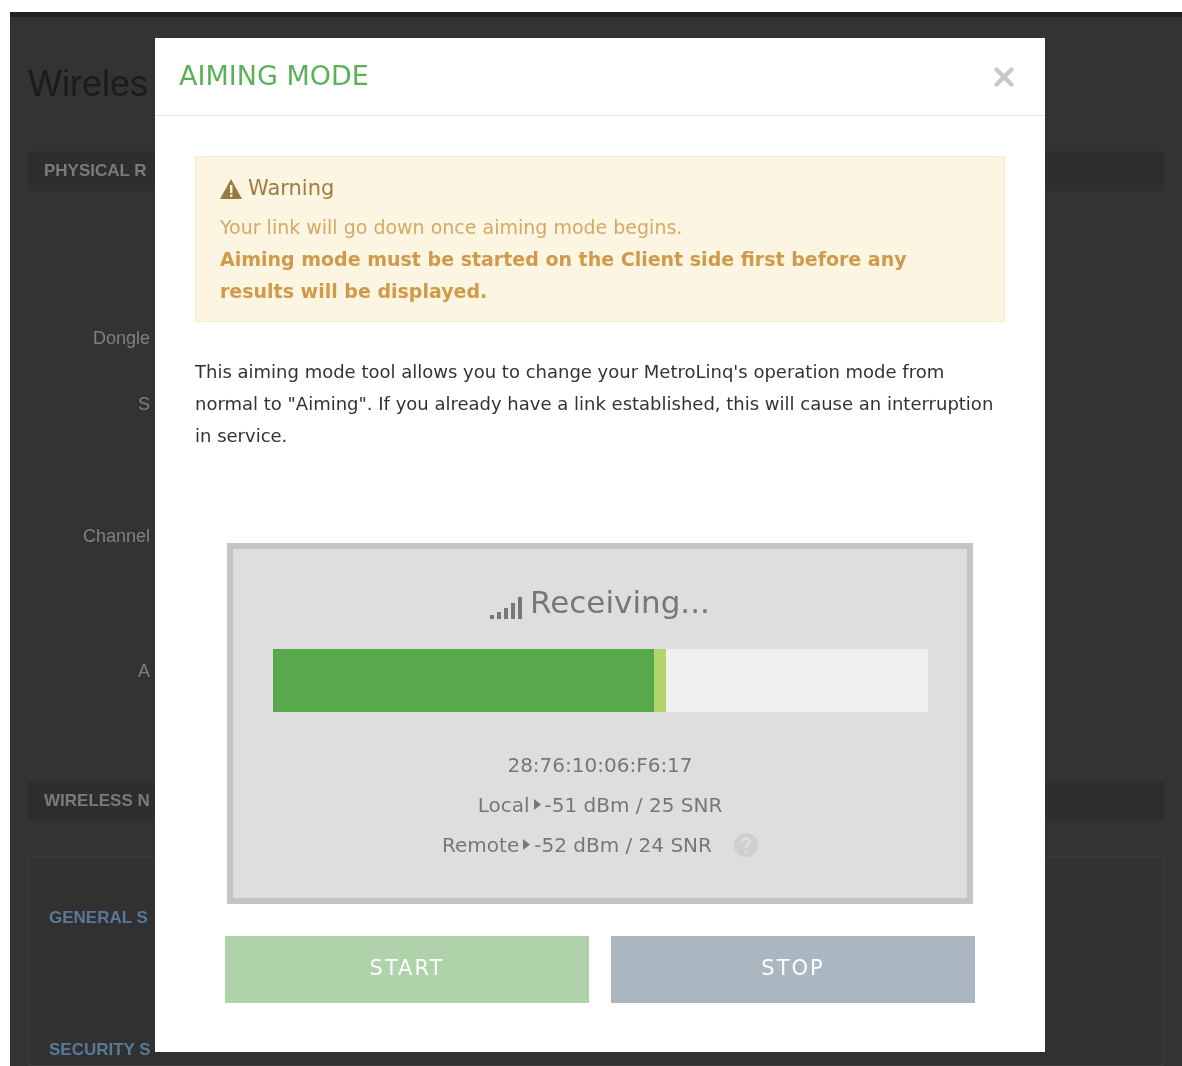 The width and height of the screenshot is (1182, 1066). I want to click on reading-label: Local, so click(503, 804).